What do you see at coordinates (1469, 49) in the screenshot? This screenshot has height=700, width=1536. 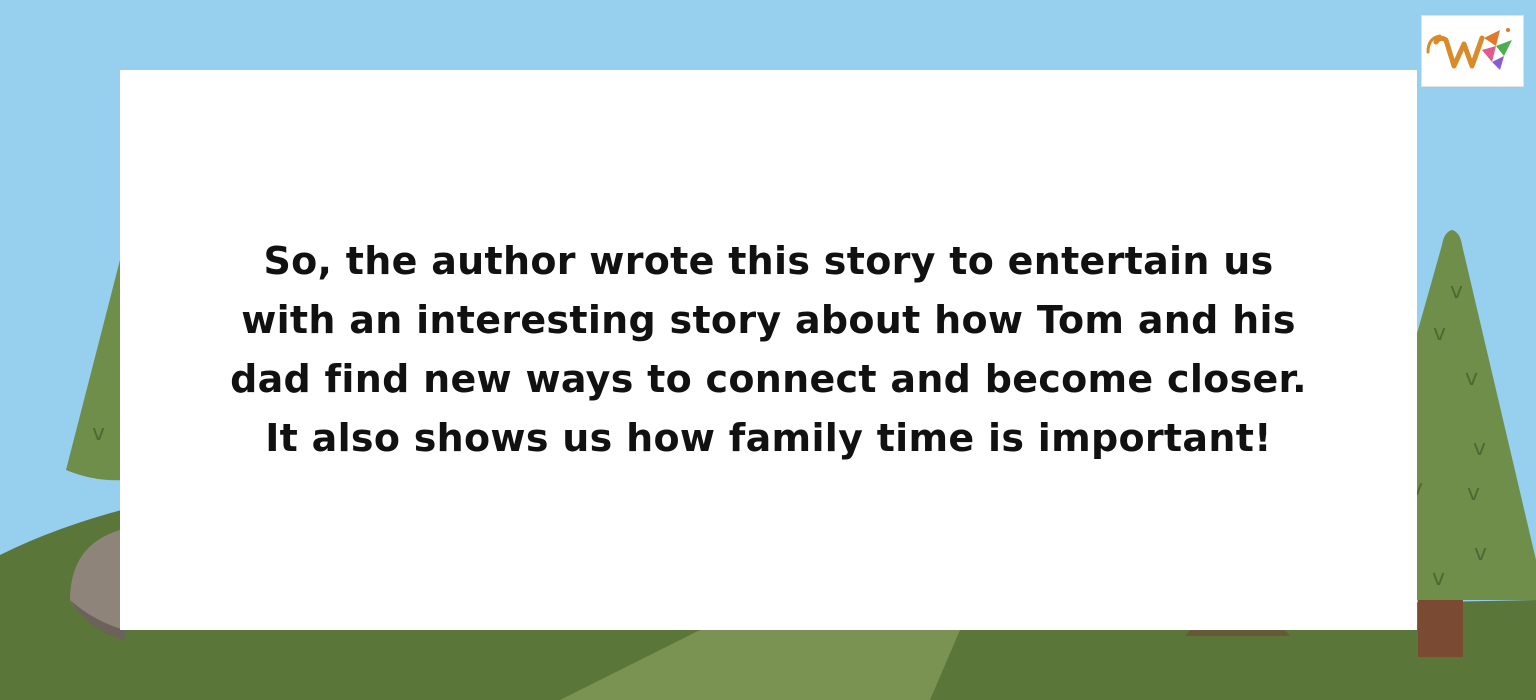 I see `w-letter-logo-icon` at bounding box center [1469, 49].